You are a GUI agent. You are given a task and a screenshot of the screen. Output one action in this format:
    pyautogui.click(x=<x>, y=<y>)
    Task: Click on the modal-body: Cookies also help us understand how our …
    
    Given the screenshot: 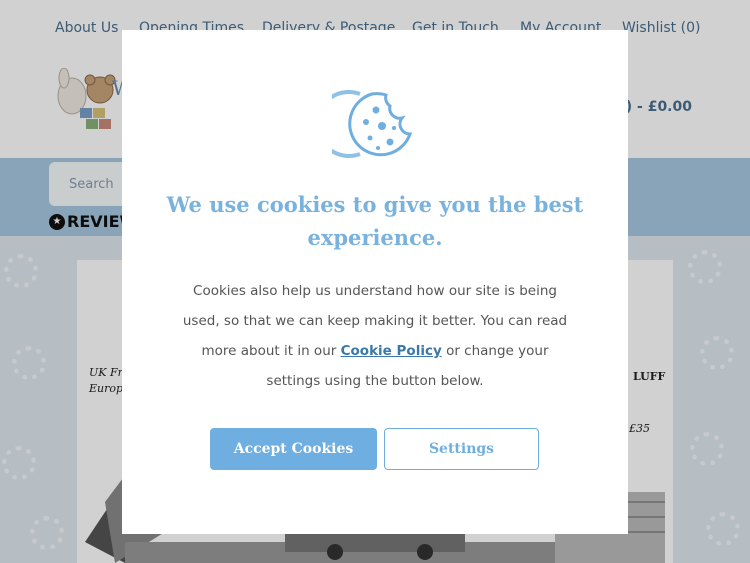 What is the action you would take?
    pyautogui.click(x=375, y=336)
    